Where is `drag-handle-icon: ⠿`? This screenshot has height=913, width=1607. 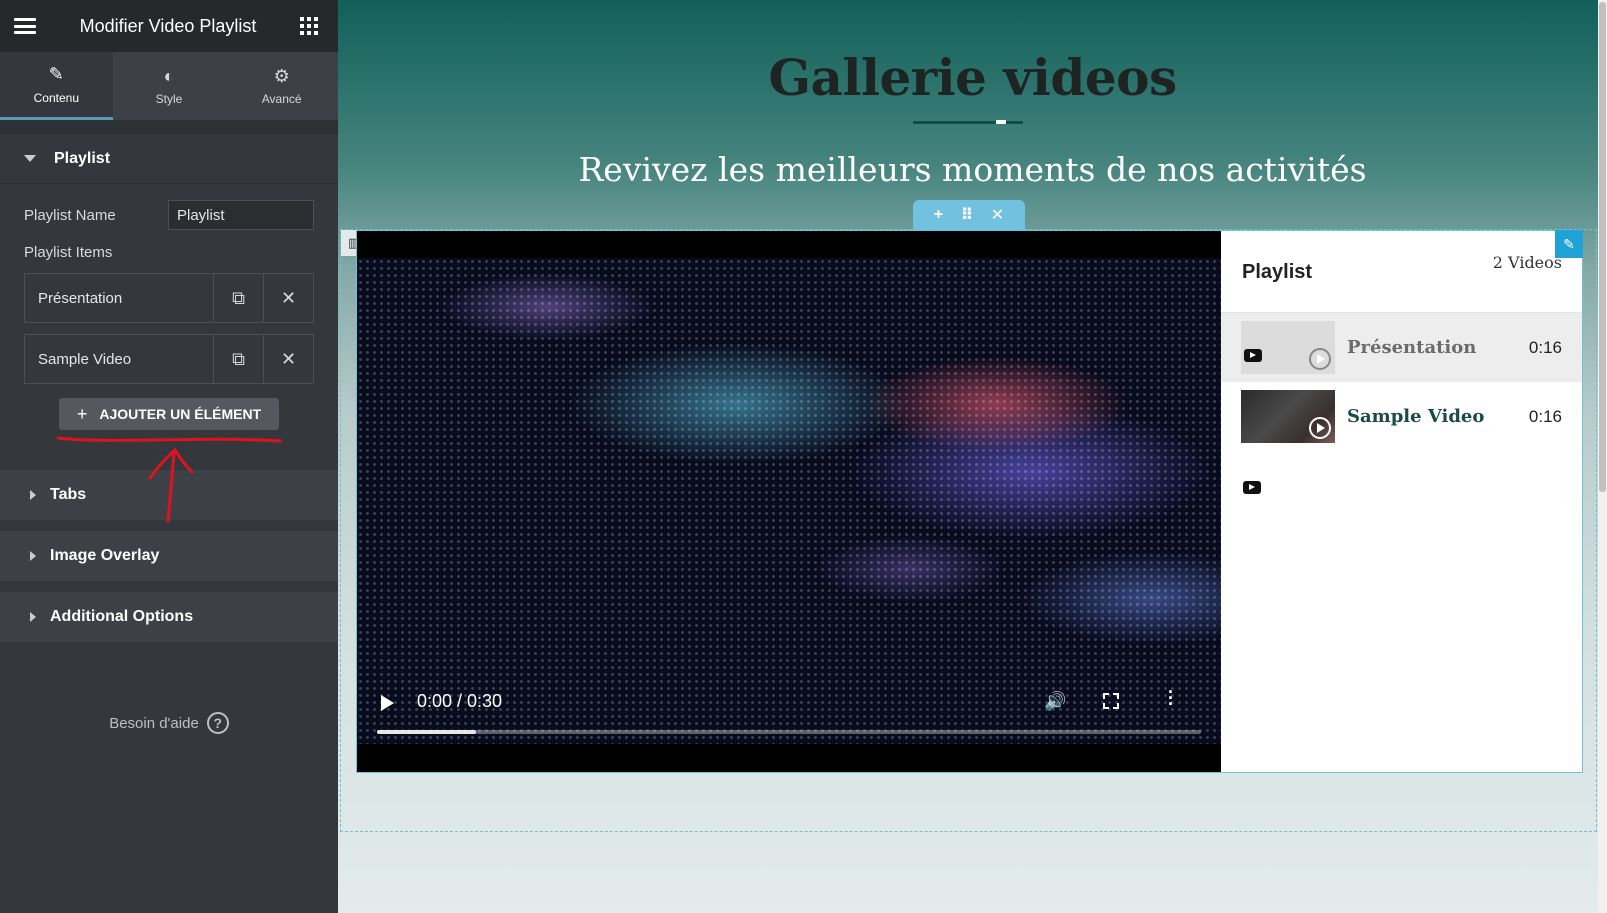 drag-handle-icon: ⠿ is located at coordinates (967, 215).